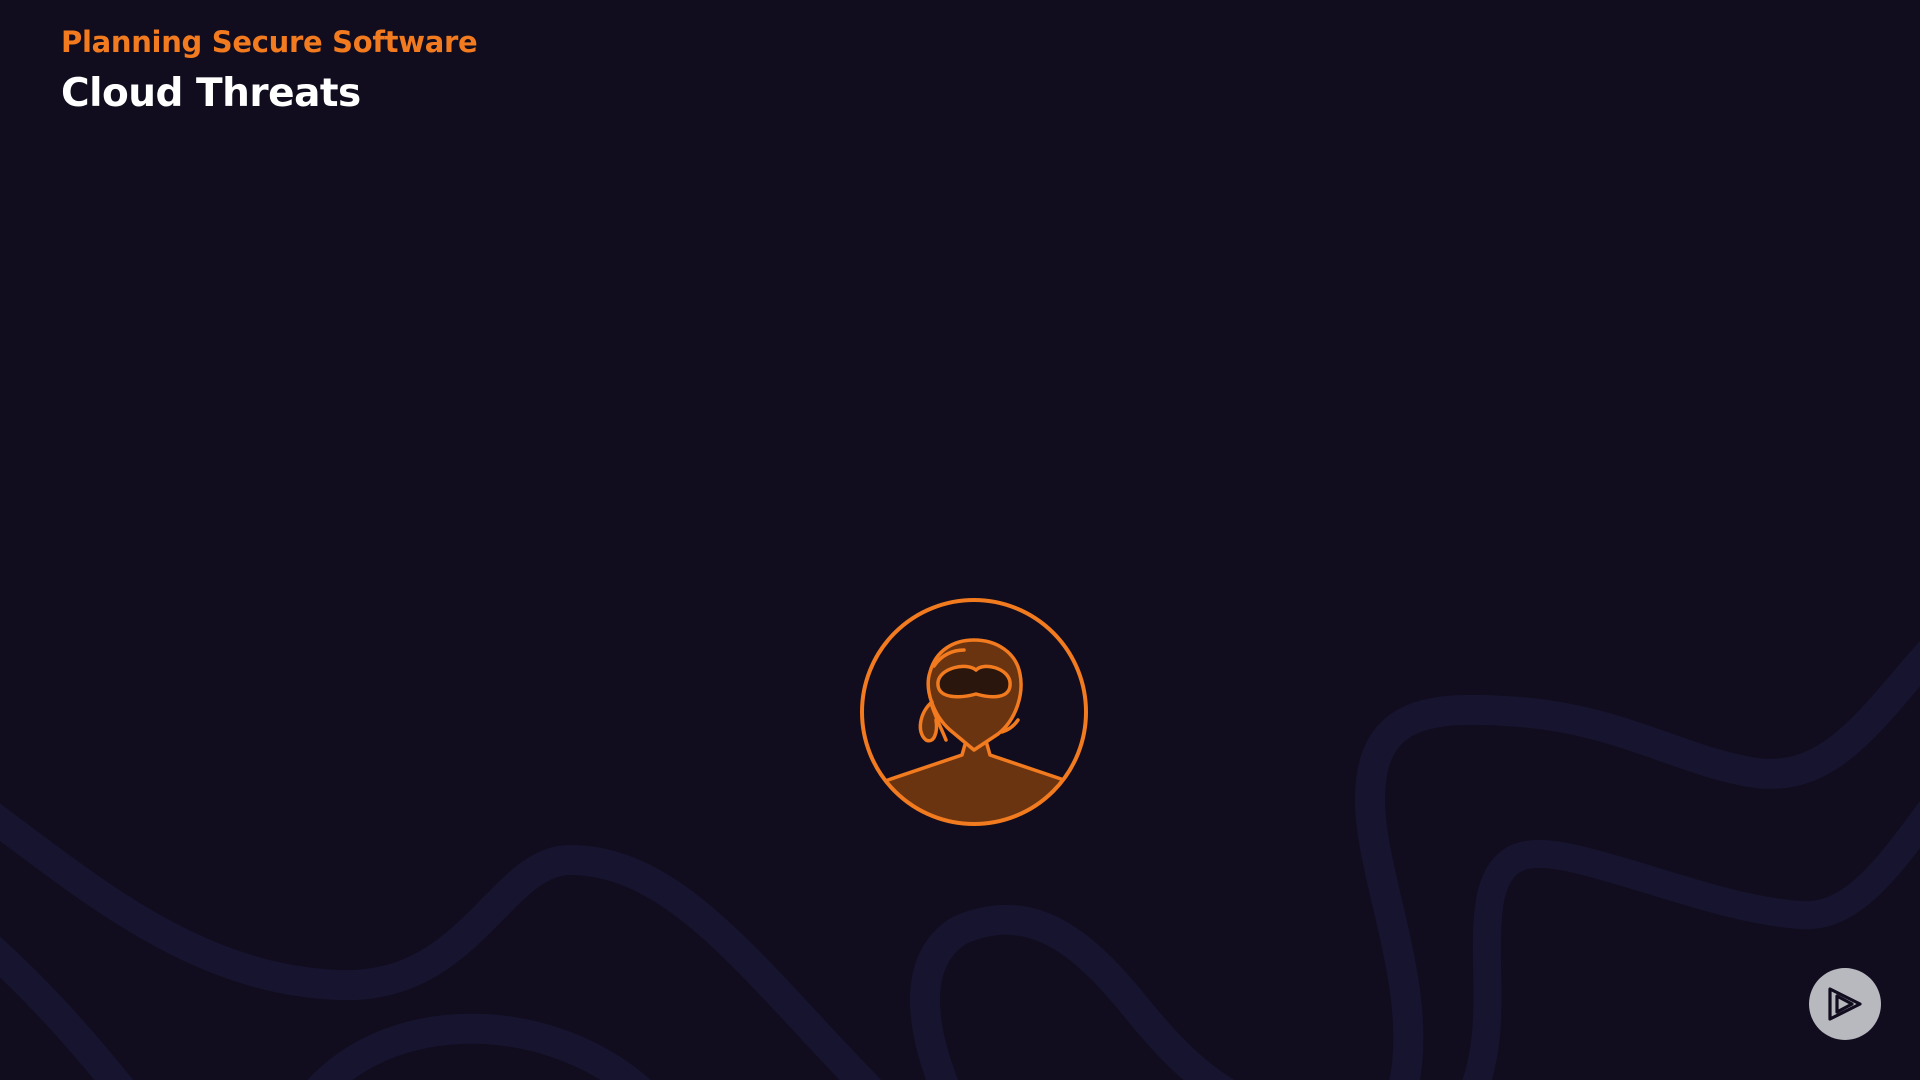 This screenshot has height=1080, width=1920. Describe the element at coordinates (269, 42) in the screenshot. I see `course-title: Planning Secure Software` at that location.